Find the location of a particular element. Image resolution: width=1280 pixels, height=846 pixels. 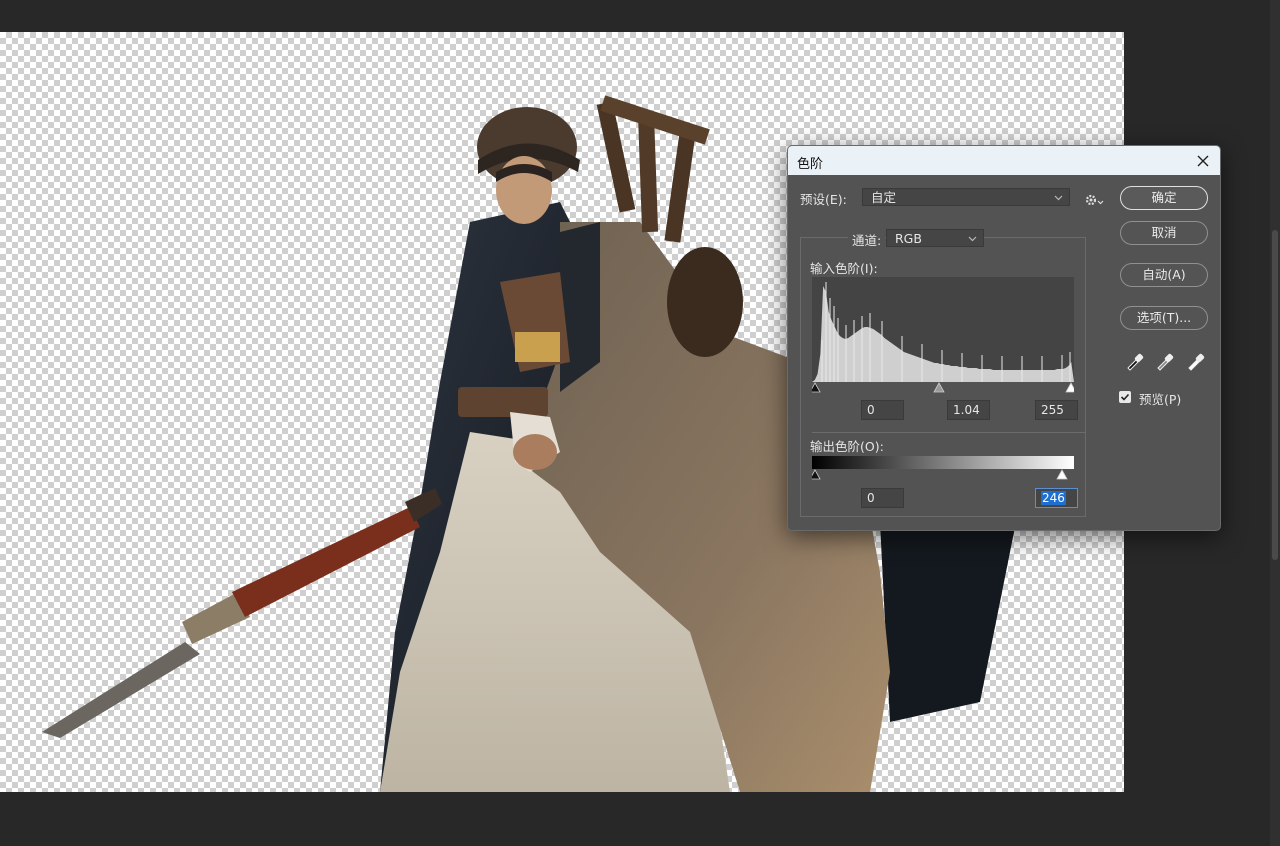

dialog-titlebar: 色阶 is located at coordinates (1004, 160).